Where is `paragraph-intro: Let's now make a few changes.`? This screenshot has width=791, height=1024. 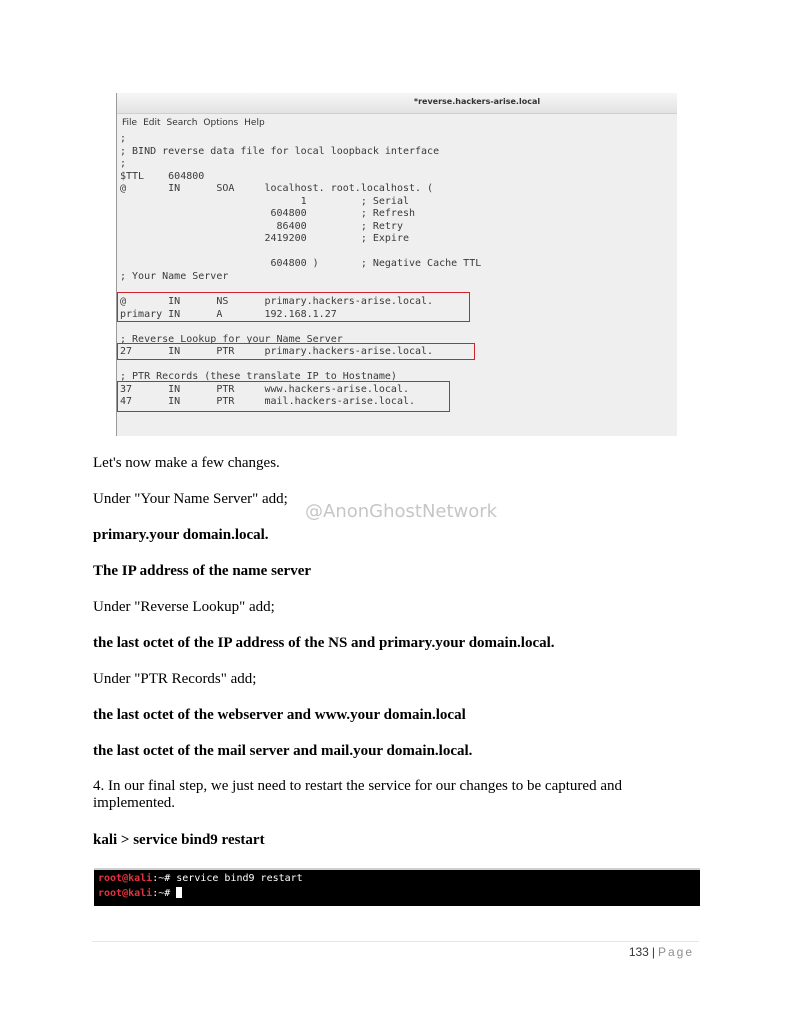
paragraph-intro: Let's now make a few changes. is located at coordinates (186, 463).